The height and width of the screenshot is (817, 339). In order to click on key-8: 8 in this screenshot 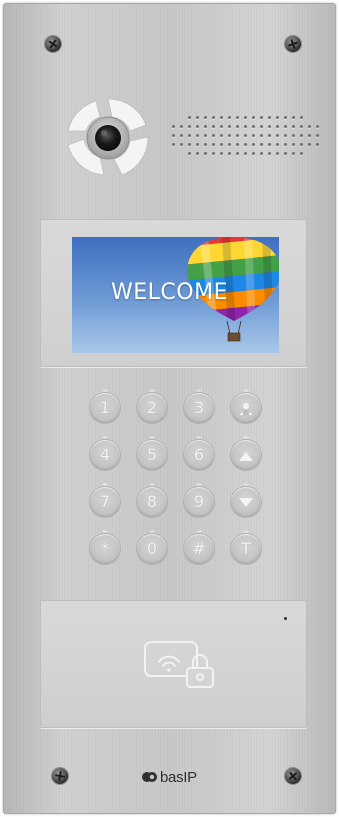, I will do `click(152, 500)`.